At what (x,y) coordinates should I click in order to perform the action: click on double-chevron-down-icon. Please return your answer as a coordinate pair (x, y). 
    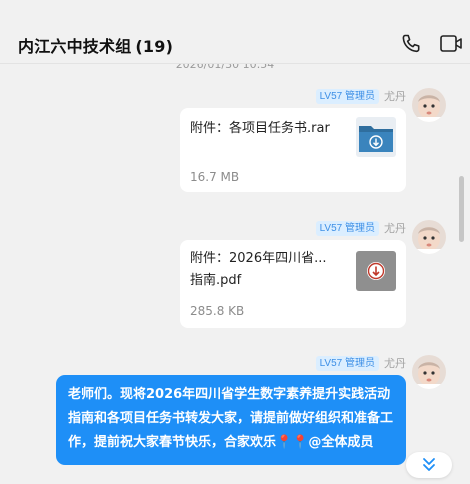
    Looking at the image, I should click on (429, 464).